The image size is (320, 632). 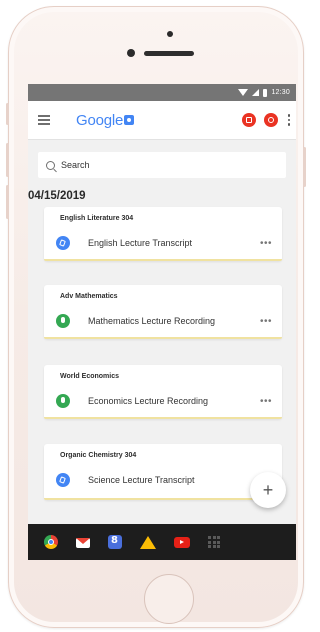 What do you see at coordinates (148, 542) in the screenshot?
I see `drive-icon` at bounding box center [148, 542].